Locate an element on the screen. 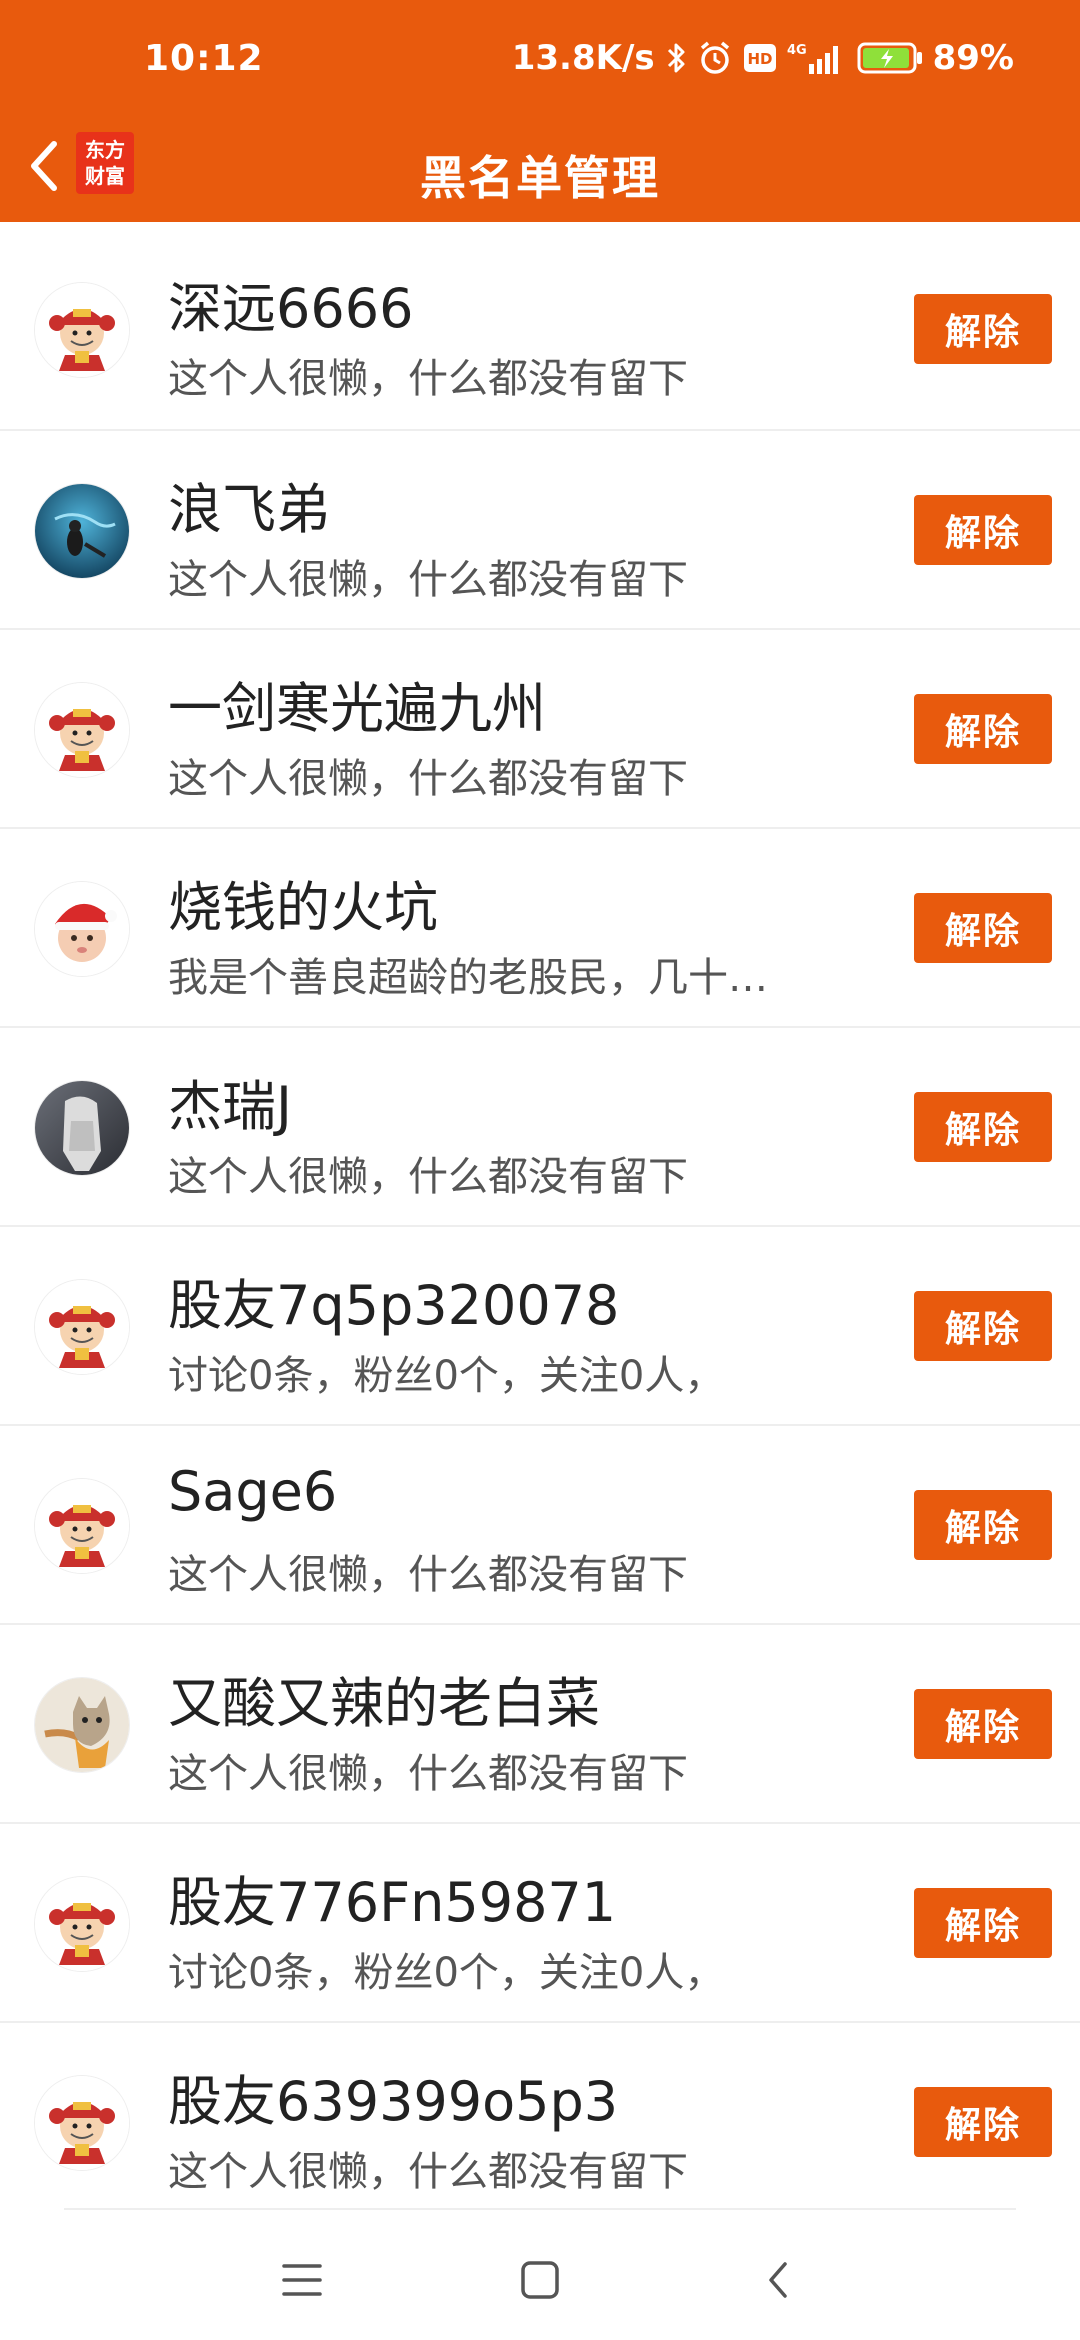 The width and height of the screenshot is (1080, 2340). blacklist-row: 股友639399o5p3 这个人很懒，什么都没有留下 解除 is located at coordinates (540, 2120).